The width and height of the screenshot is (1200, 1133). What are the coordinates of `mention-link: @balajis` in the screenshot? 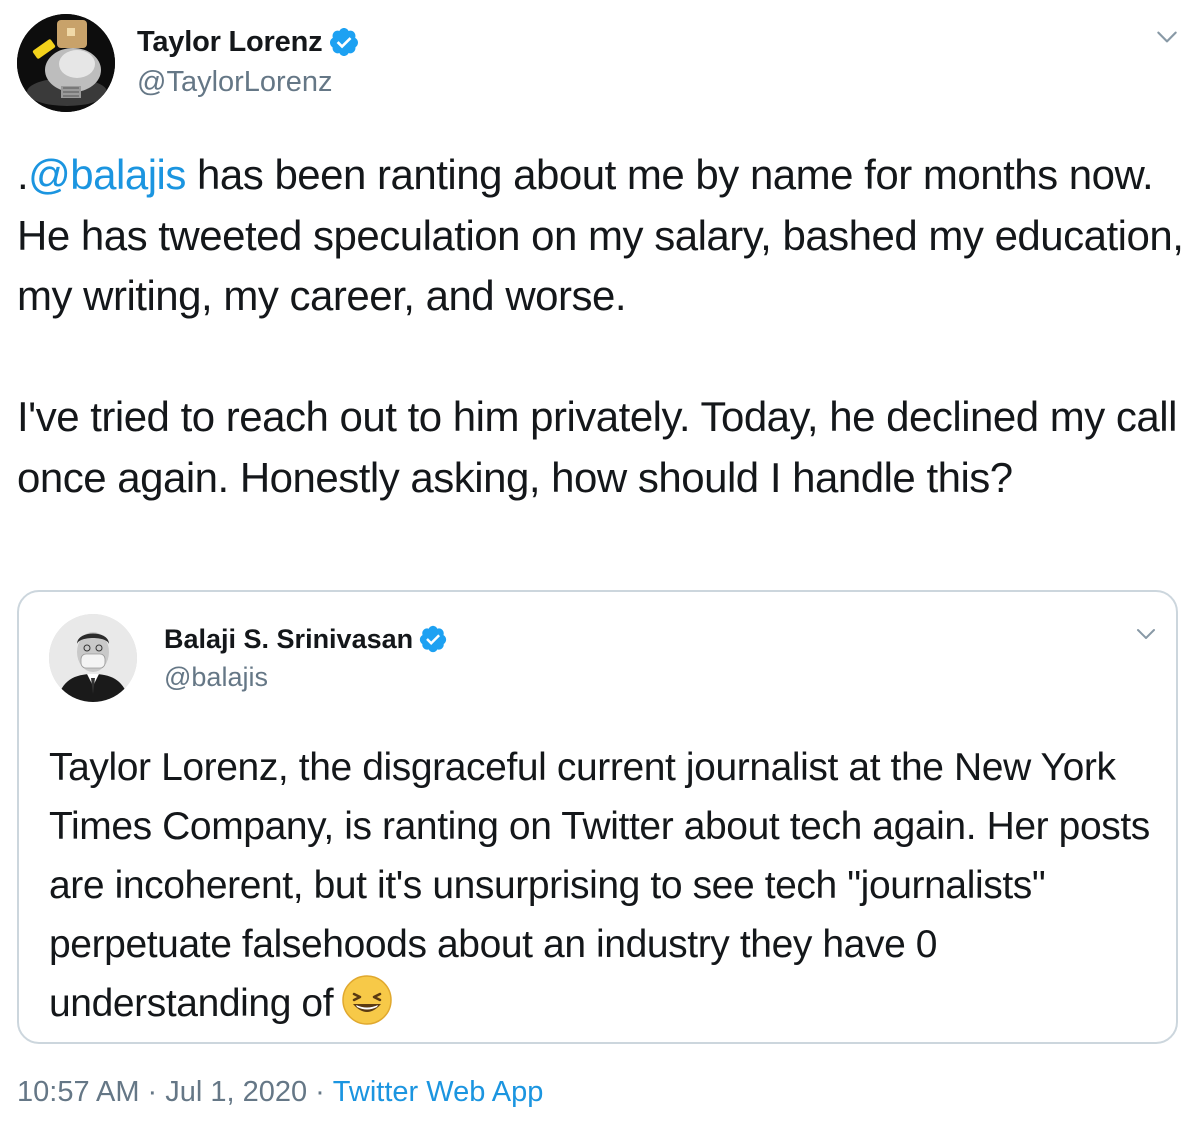 It's located at (107, 174).